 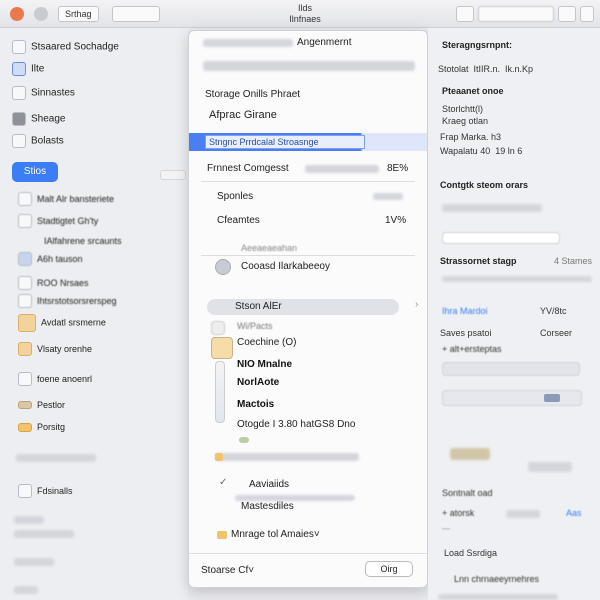 I want to click on window-icon, so click(x=19, y=69).